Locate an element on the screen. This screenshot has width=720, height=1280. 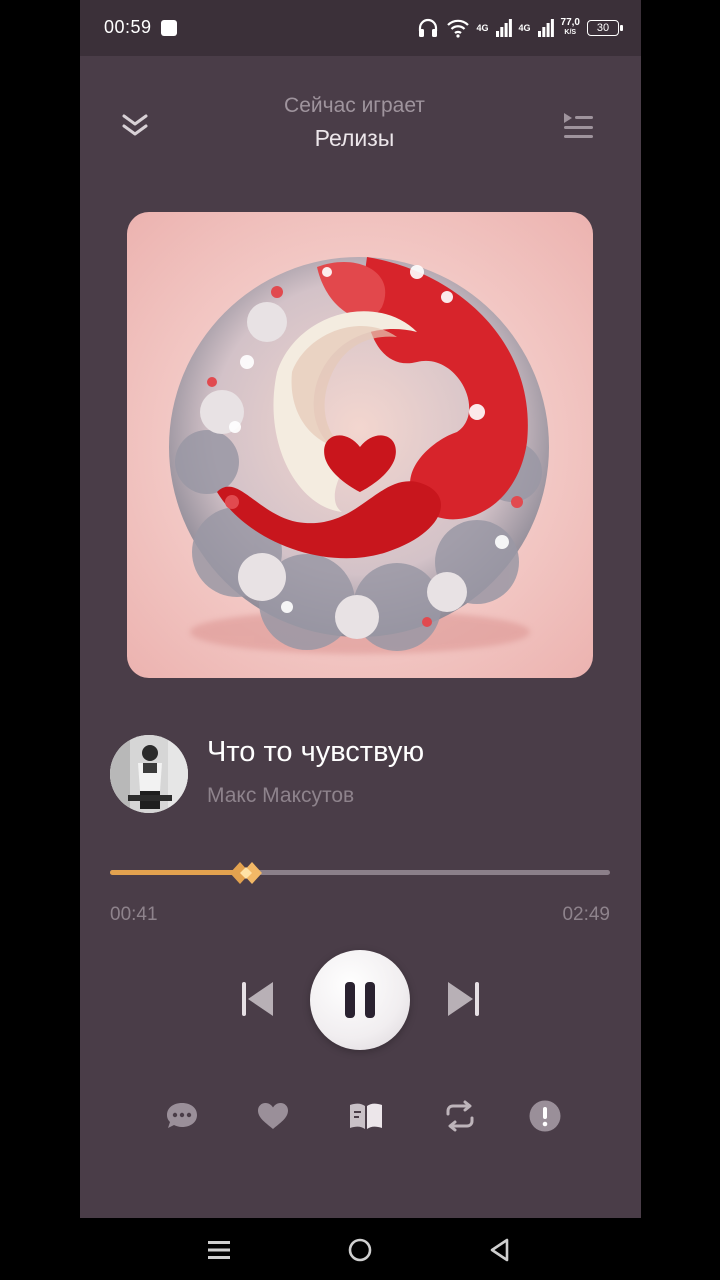
seek-thumb-icon is located at coordinates (246, 873).